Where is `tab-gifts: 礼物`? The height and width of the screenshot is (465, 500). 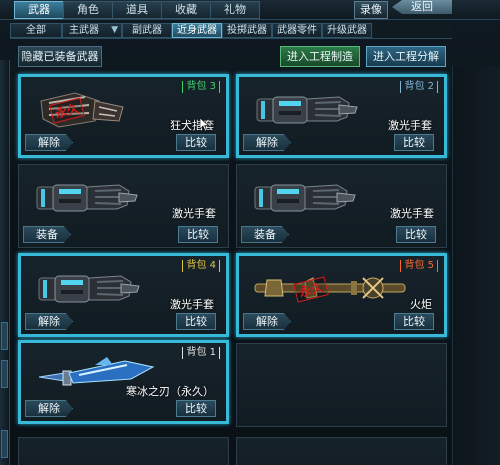 tab-gifts: 礼物 is located at coordinates (235, 10).